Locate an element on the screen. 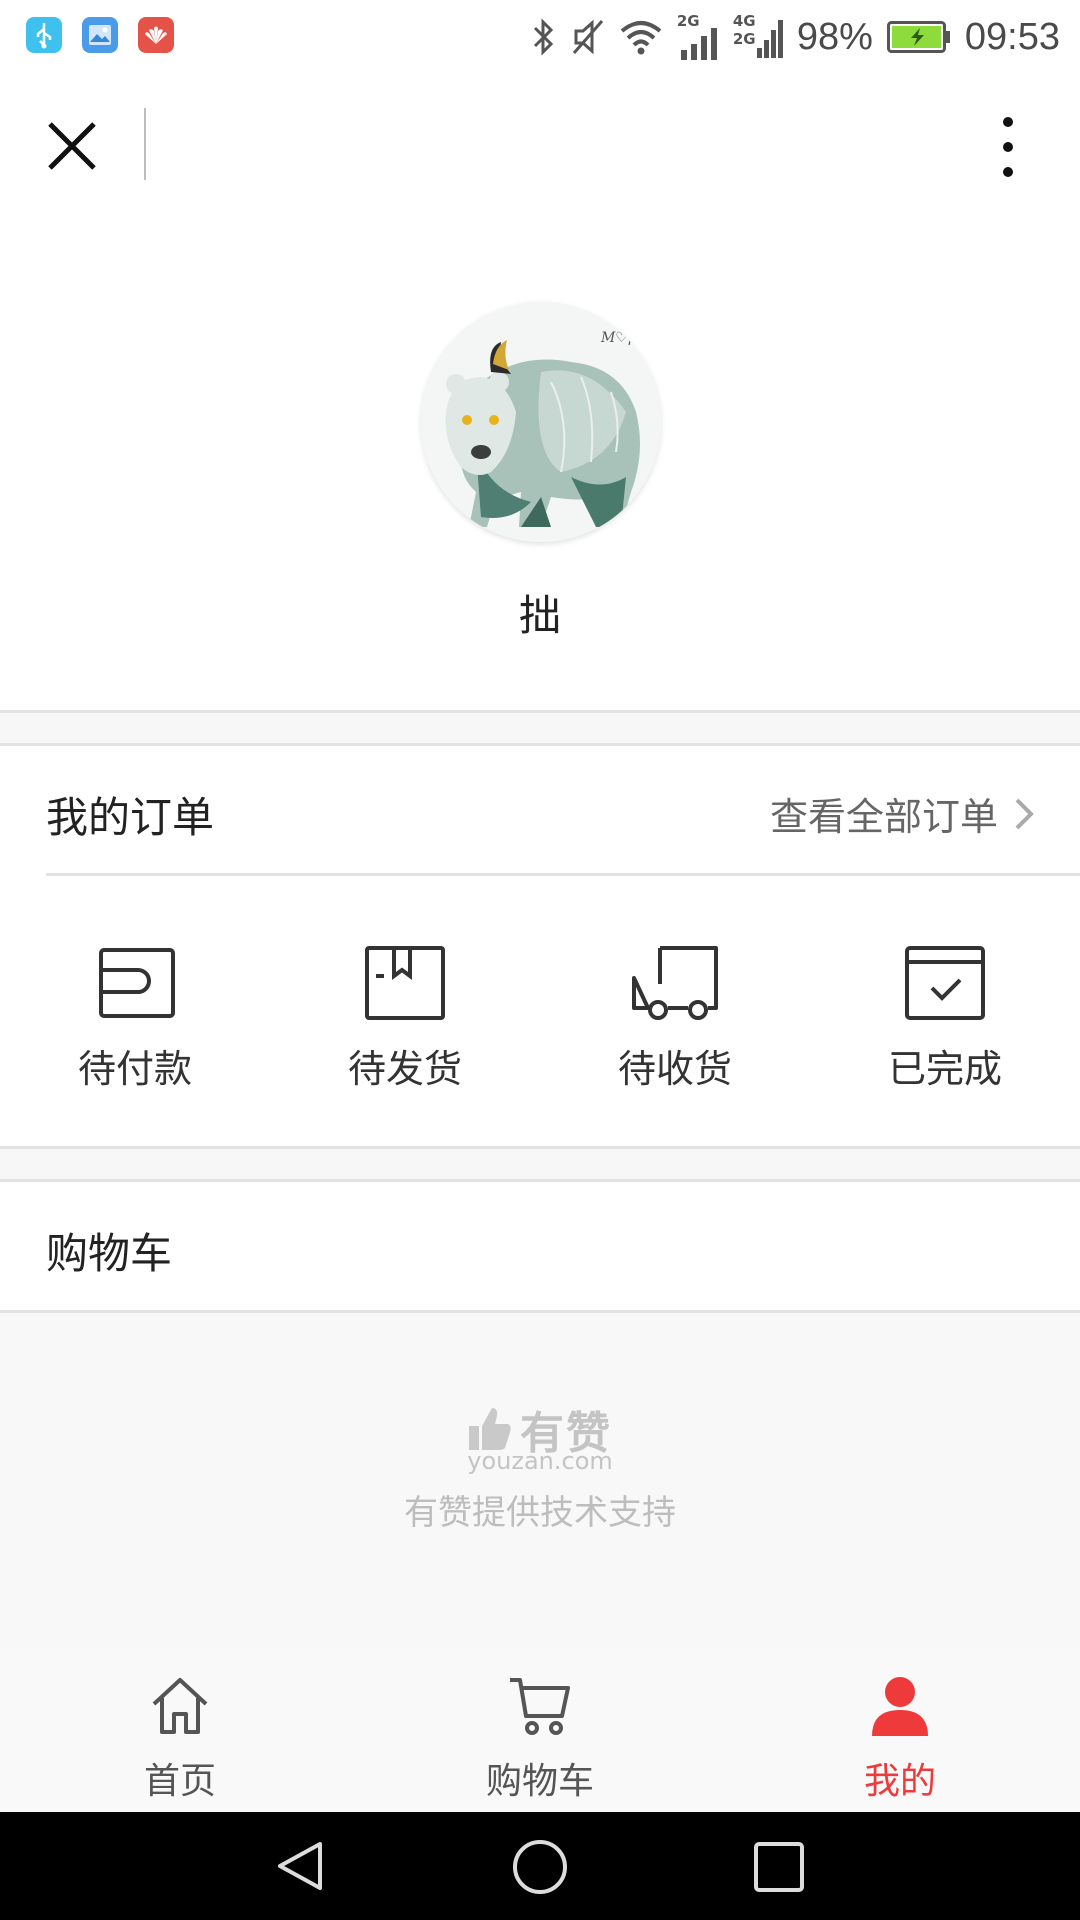  notification-icons is located at coordinates (100, 35).